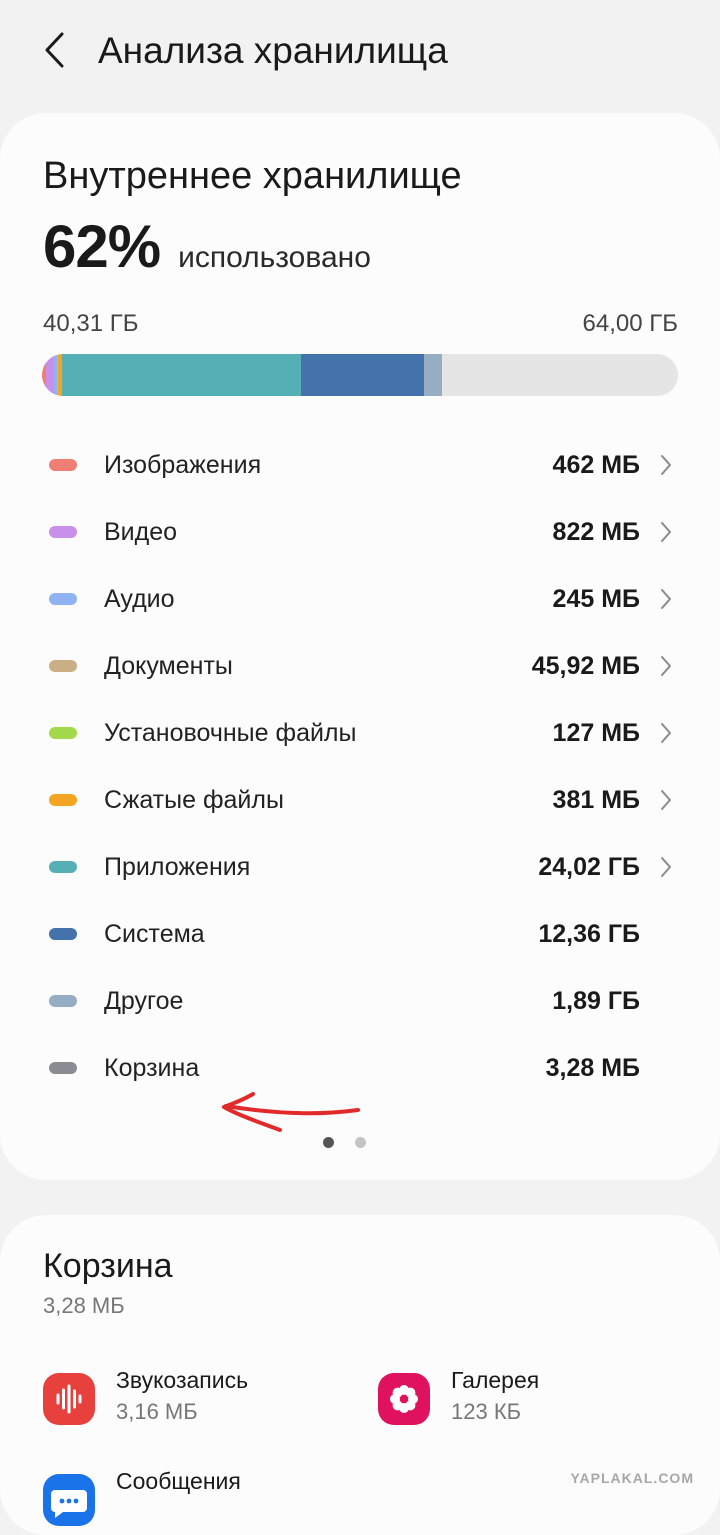  I want to click on messages-icon, so click(69, 1500).